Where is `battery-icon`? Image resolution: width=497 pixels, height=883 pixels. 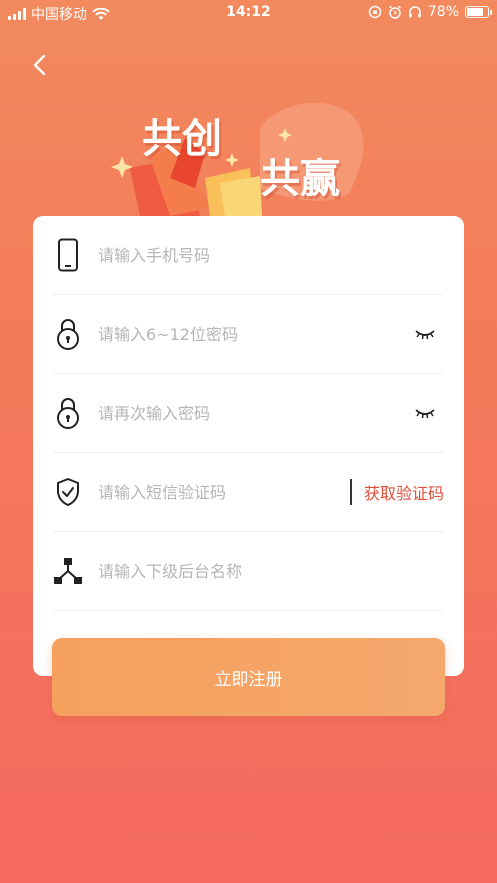
battery-icon is located at coordinates (478, 12).